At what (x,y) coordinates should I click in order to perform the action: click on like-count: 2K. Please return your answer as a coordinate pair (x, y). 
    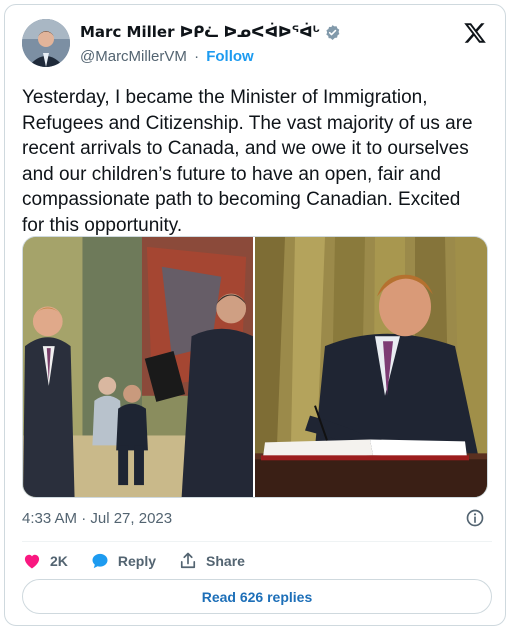
    Looking at the image, I should click on (59, 561).